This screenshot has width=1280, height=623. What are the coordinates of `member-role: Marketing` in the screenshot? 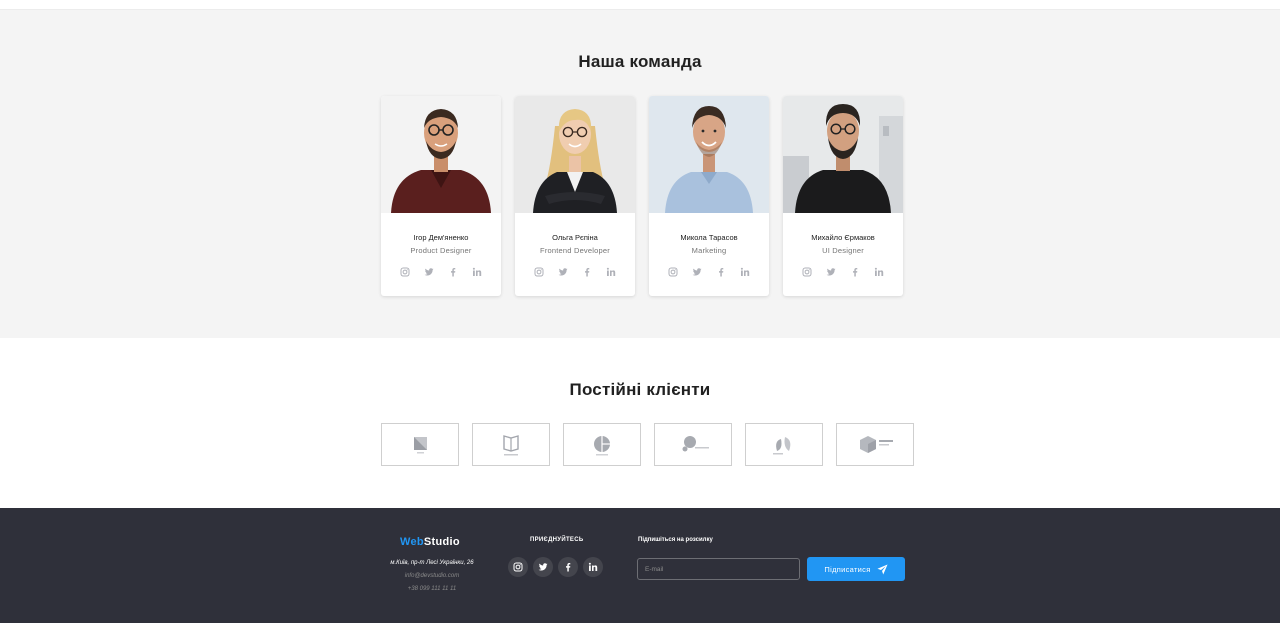 It's located at (709, 250).